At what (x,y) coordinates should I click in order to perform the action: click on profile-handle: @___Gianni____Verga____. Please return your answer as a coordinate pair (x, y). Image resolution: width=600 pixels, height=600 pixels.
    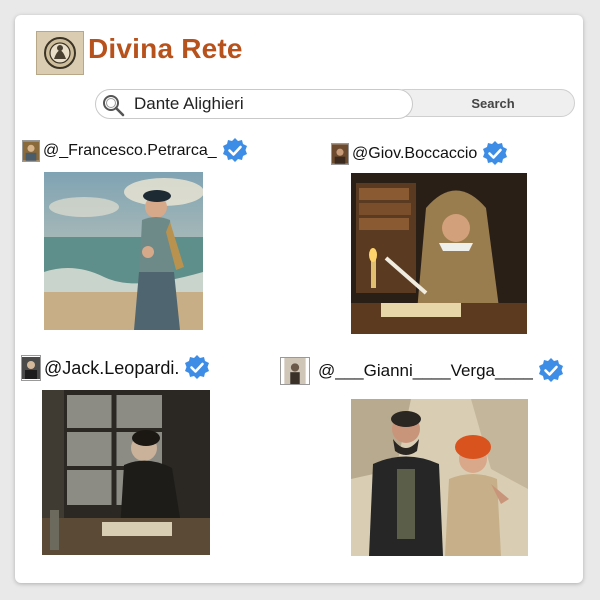
    Looking at the image, I should click on (425, 371).